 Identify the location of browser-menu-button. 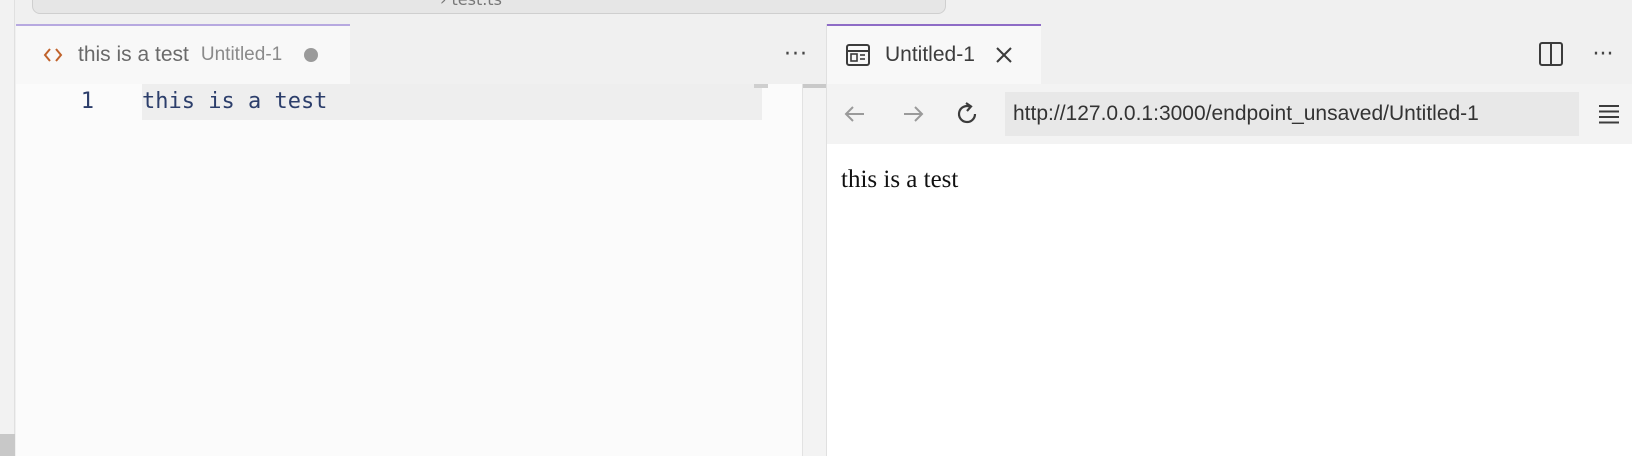
(1609, 114).